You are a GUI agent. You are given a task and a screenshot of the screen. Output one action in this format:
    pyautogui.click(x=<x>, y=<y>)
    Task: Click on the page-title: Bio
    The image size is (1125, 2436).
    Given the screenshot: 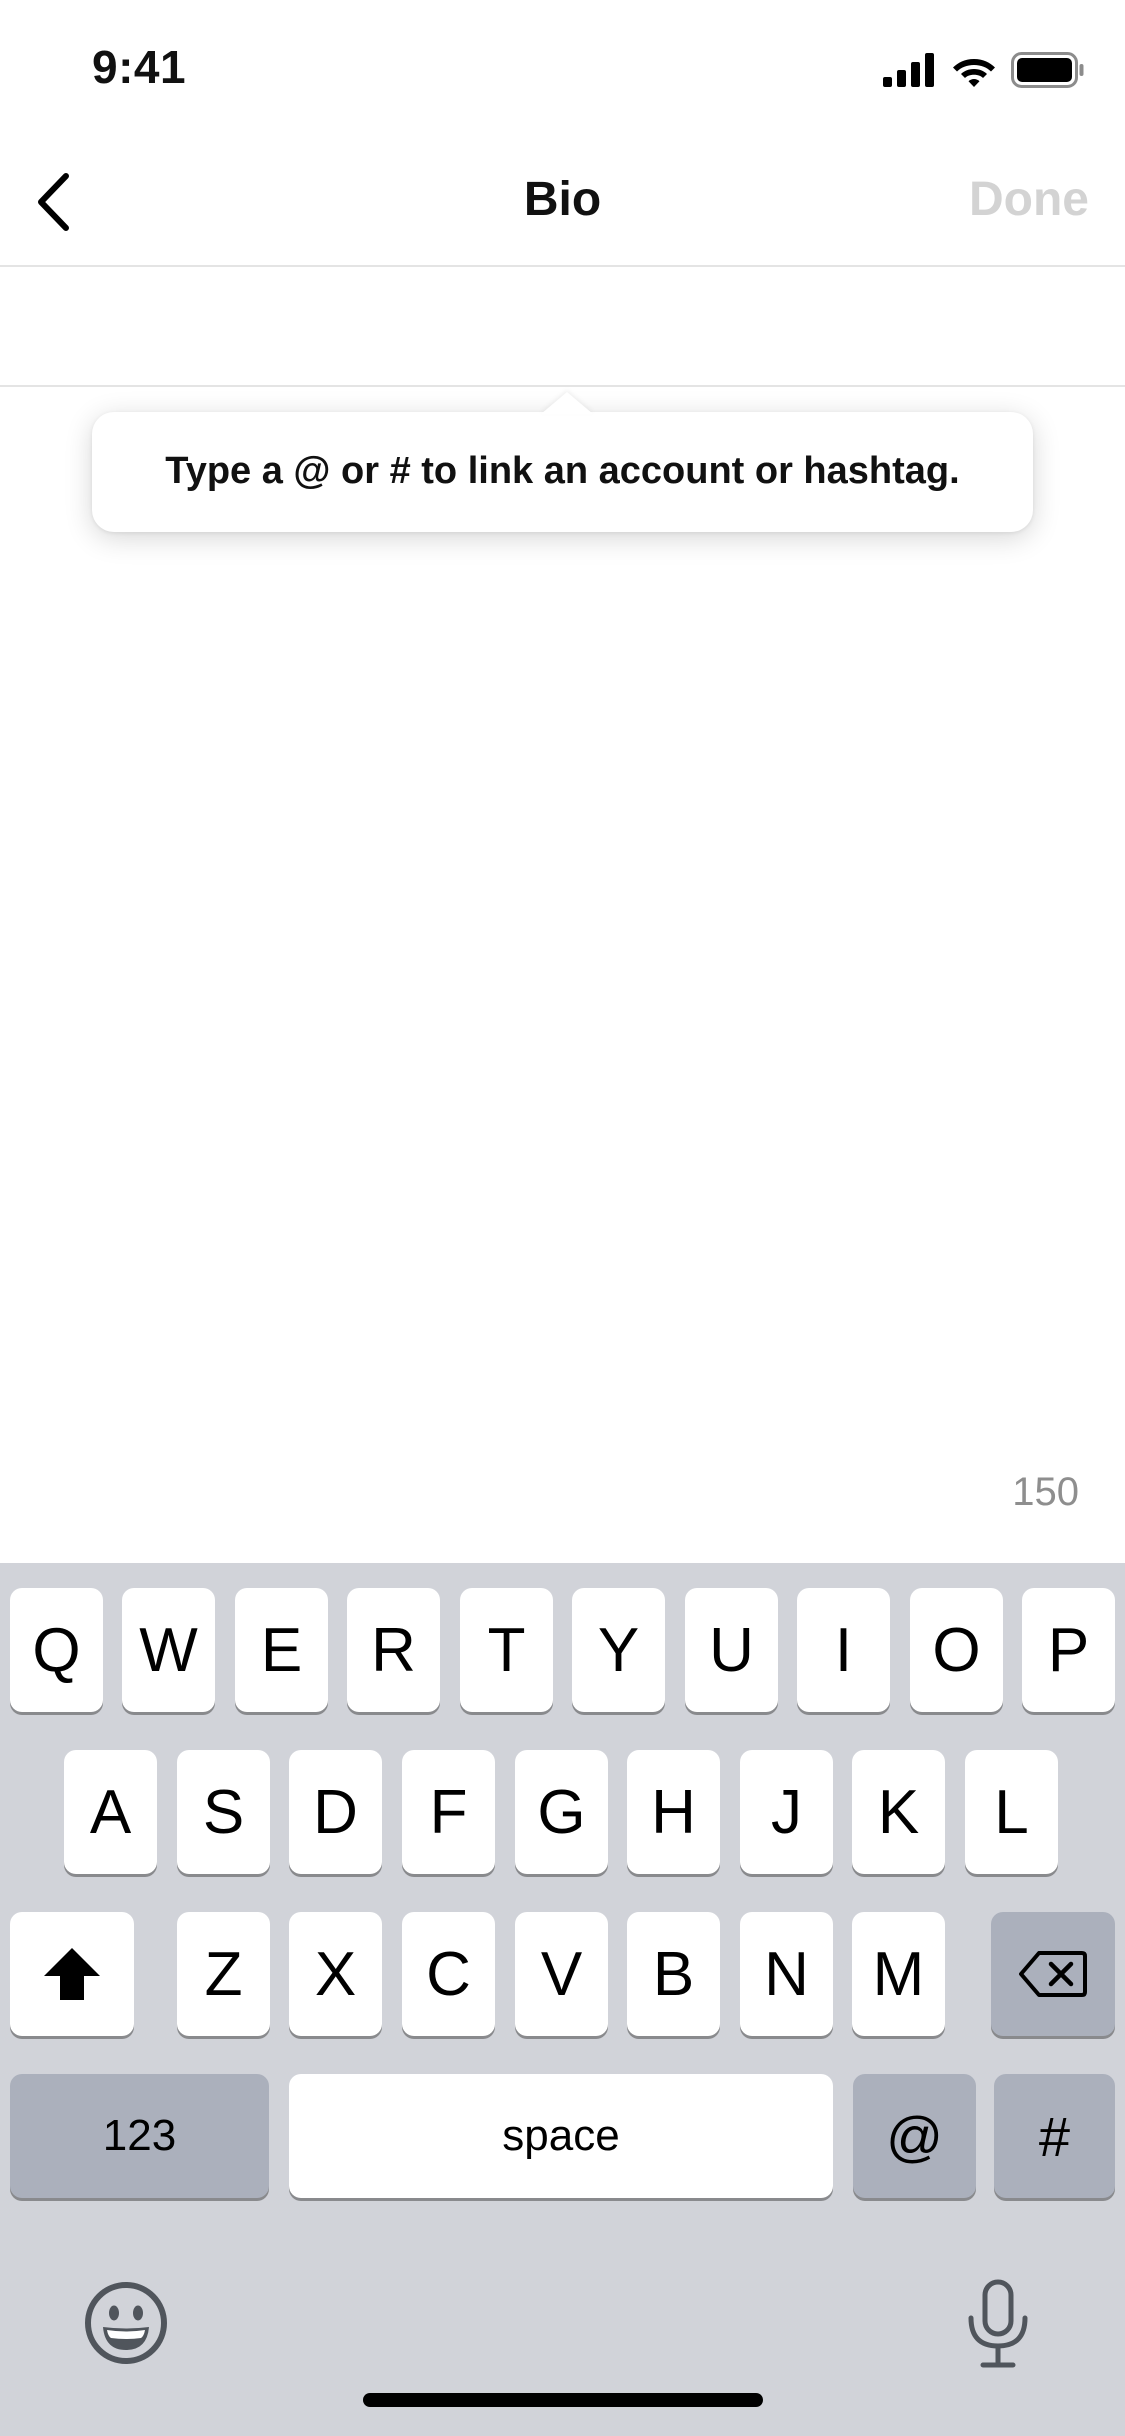 What is the action you would take?
    pyautogui.click(x=562, y=199)
    